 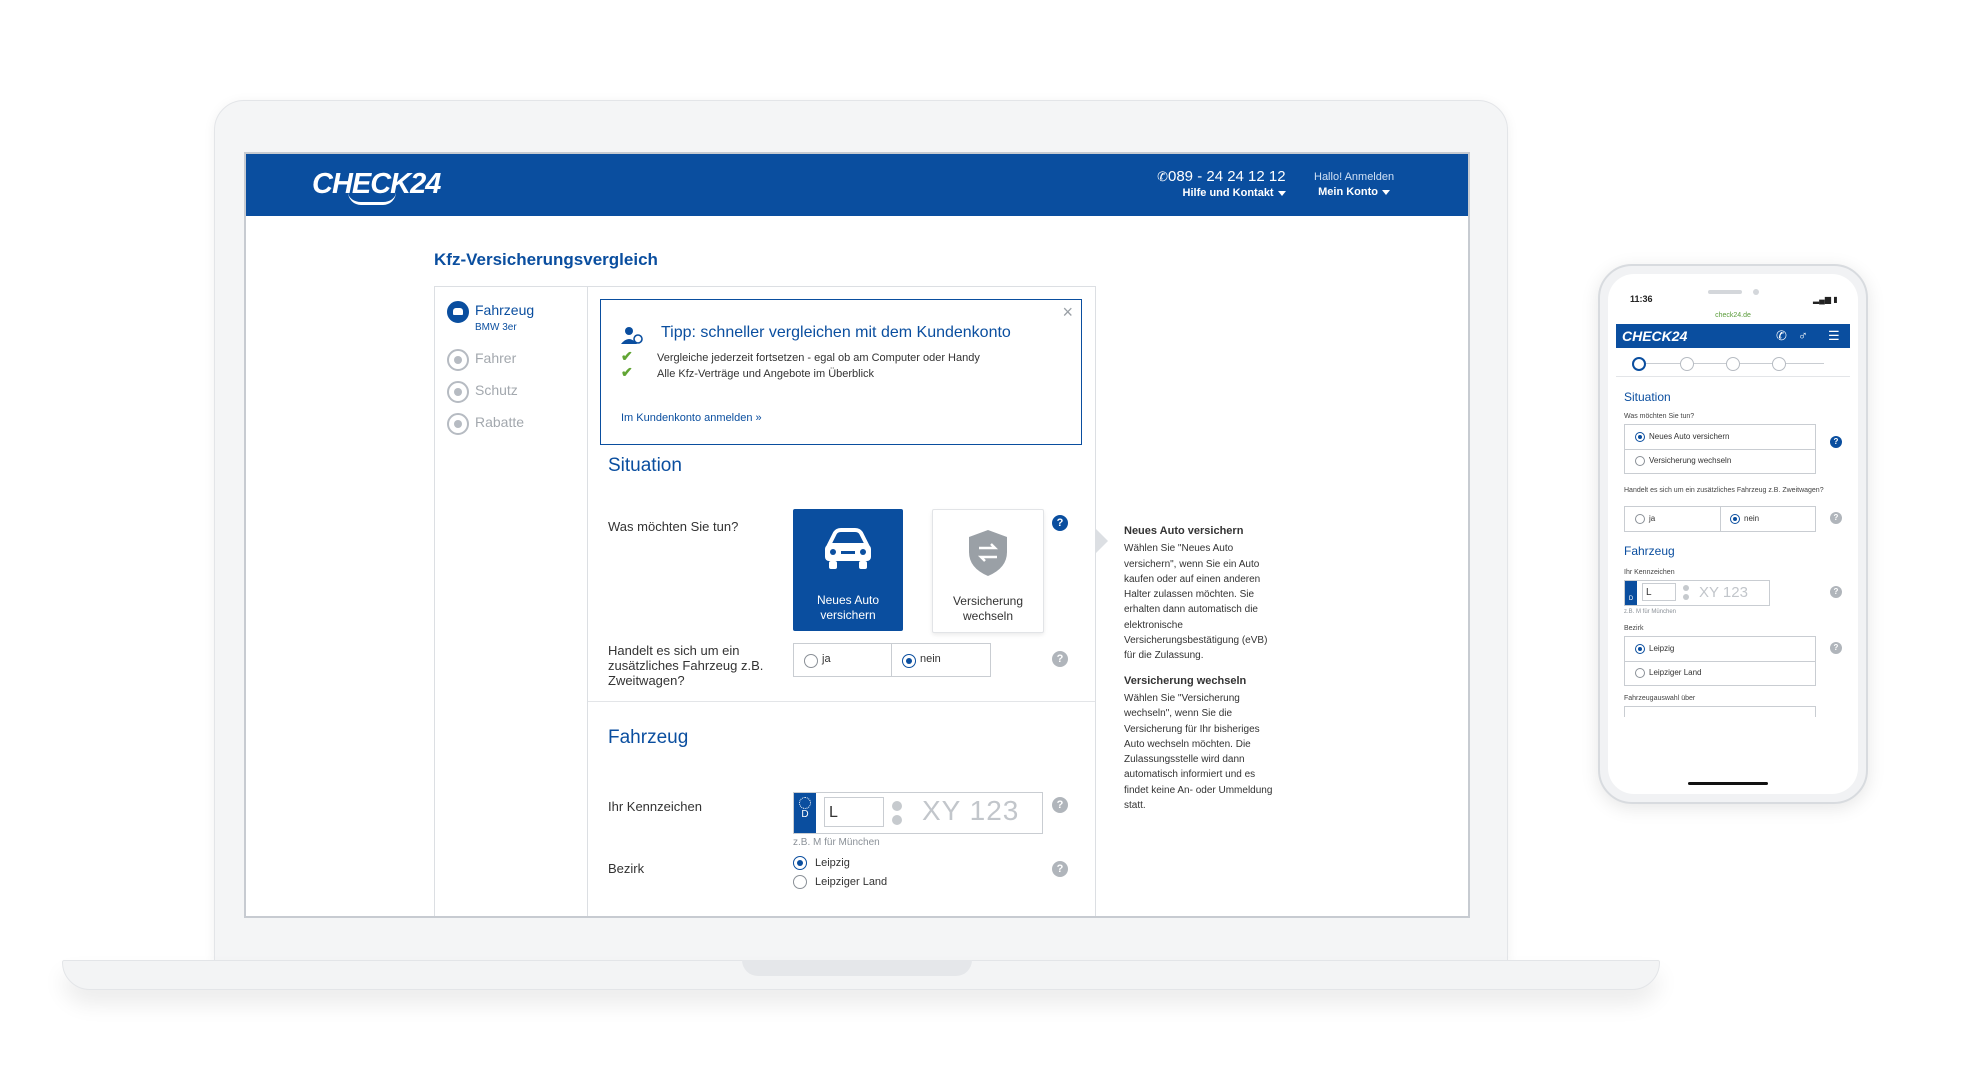 I want to click on status-time: 11:36, so click(x=1641, y=299).